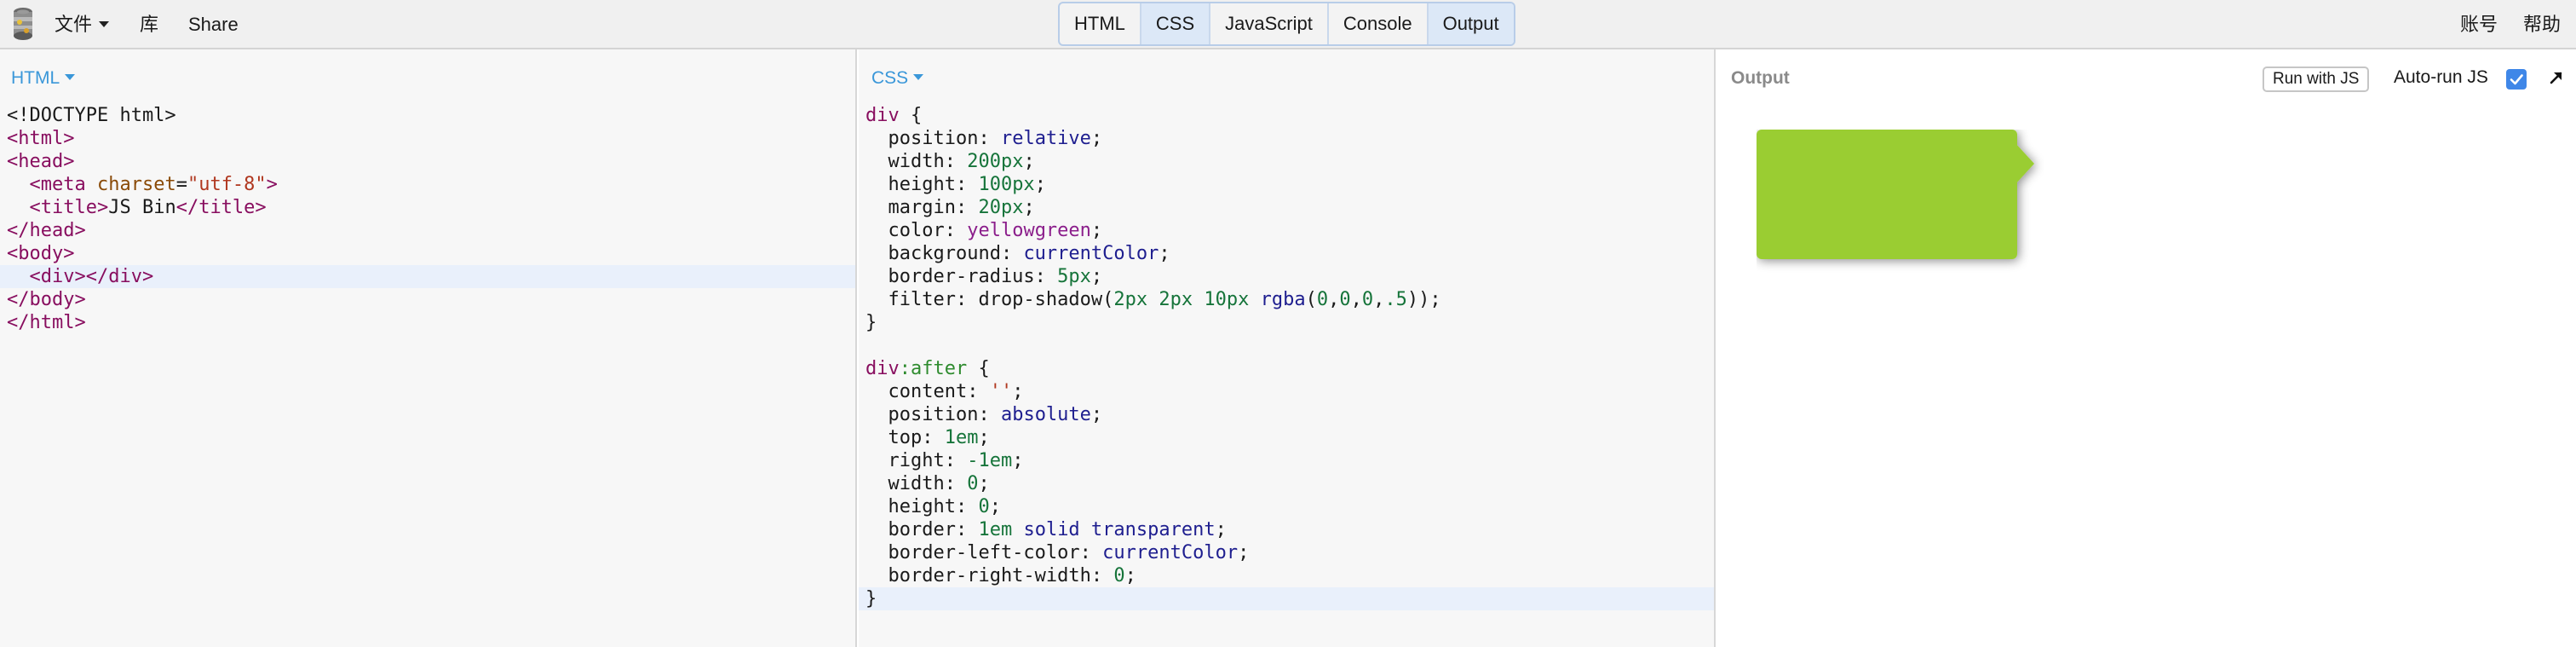 The width and height of the screenshot is (2576, 647). What do you see at coordinates (1287, 231) in the screenshot?
I see `css-code-line: color: yellowgreen;` at bounding box center [1287, 231].